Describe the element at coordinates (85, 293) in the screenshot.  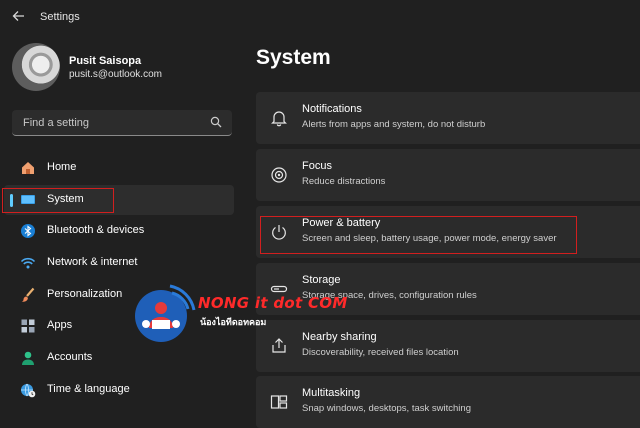
I see `sidebar-item-label: Personalization` at that location.